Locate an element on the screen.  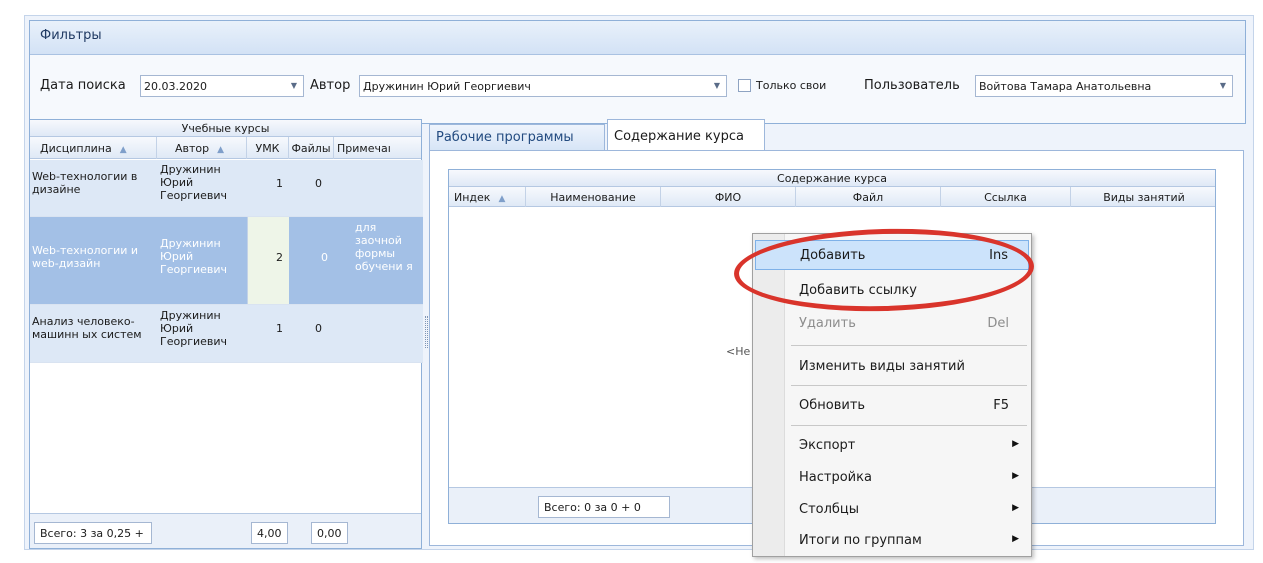
tab-work-programs: Рабочие программы is located at coordinates (517, 137).